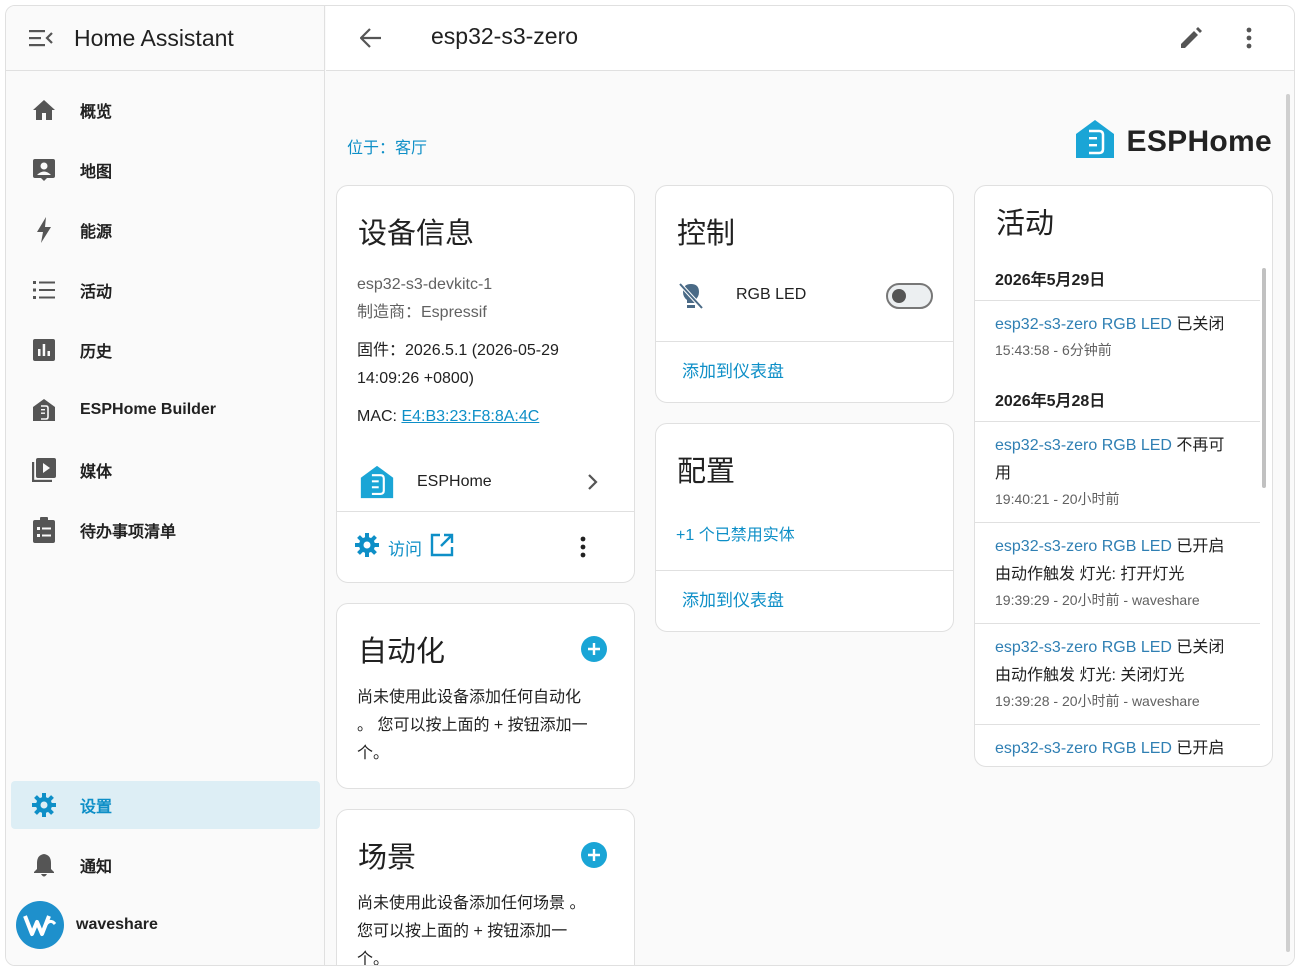 The height and width of the screenshot is (971, 1300). I want to click on chevron-right-icon, so click(593, 484).